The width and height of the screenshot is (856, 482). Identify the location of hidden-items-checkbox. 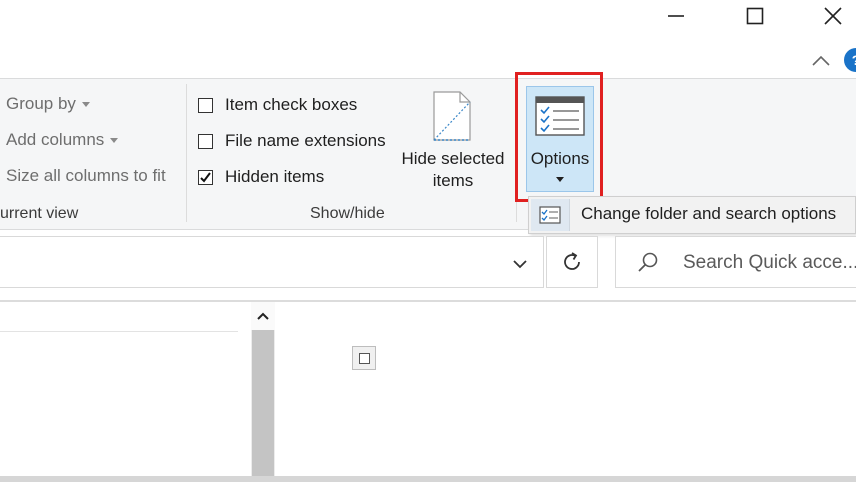
(205, 177).